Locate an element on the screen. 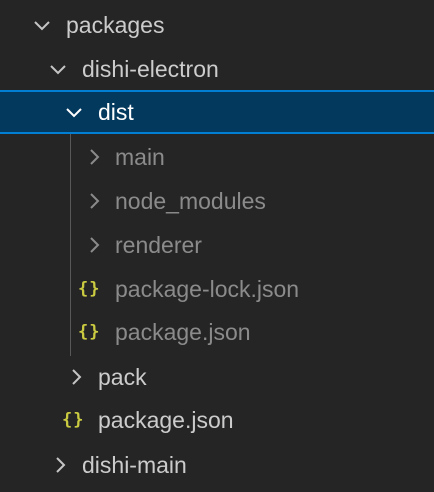  tree-item-dist: dist is located at coordinates (217, 112).